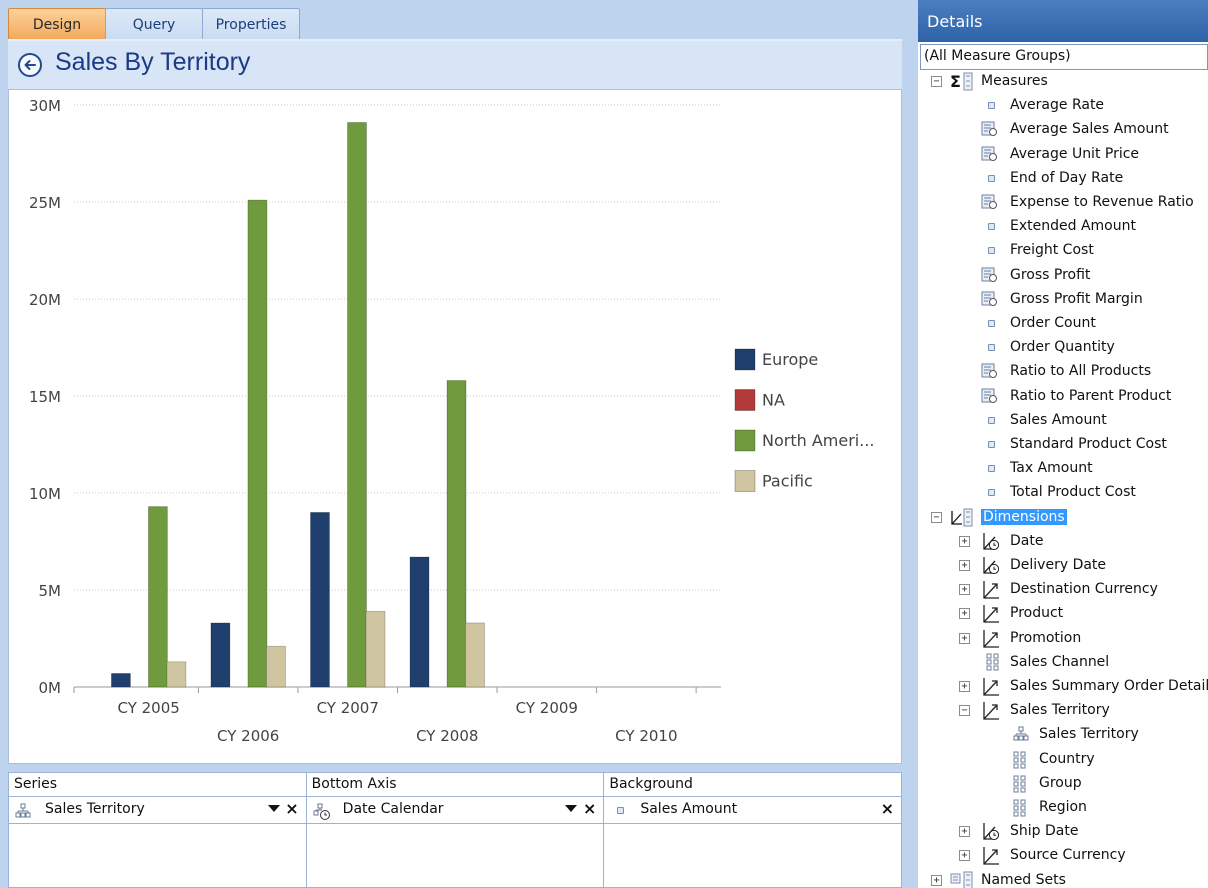 Image resolution: width=1208 pixels, height=888 pixels. What do you see at coordinates (257, 443) in the screenshot?
I see `bar-north-ameri-cy-2006` at bounding box center [257, 443].